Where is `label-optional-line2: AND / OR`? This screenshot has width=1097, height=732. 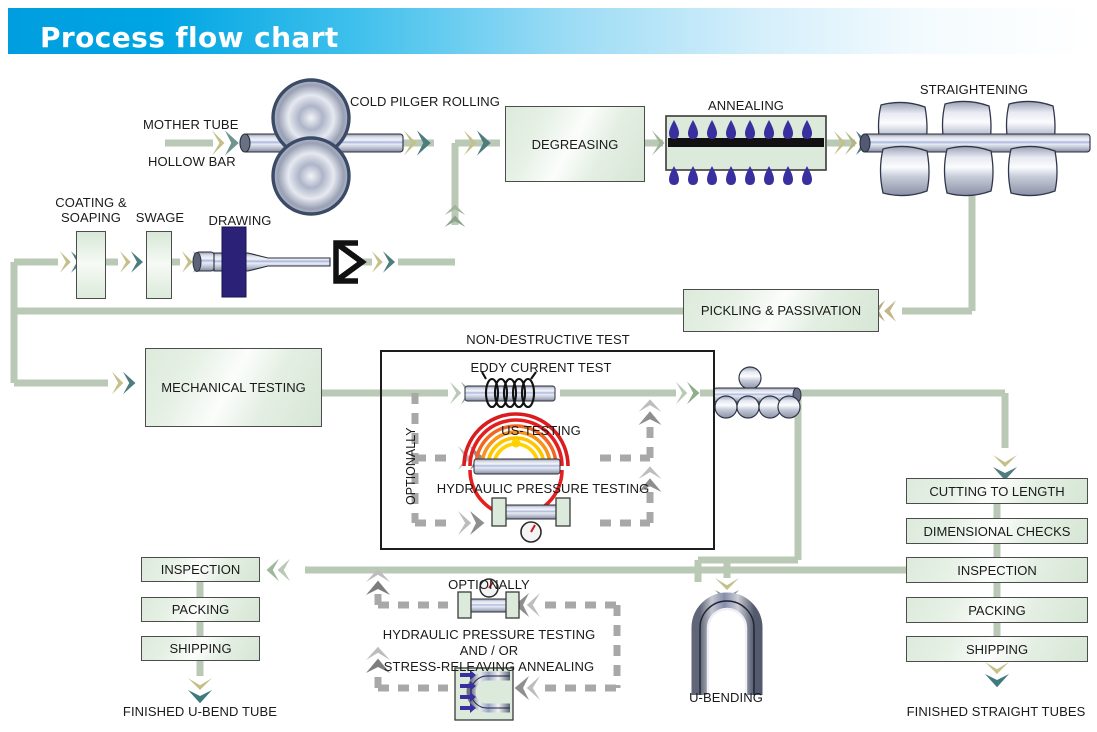 label-optional-line2: AND / OR is located at coordinates (489, 650).